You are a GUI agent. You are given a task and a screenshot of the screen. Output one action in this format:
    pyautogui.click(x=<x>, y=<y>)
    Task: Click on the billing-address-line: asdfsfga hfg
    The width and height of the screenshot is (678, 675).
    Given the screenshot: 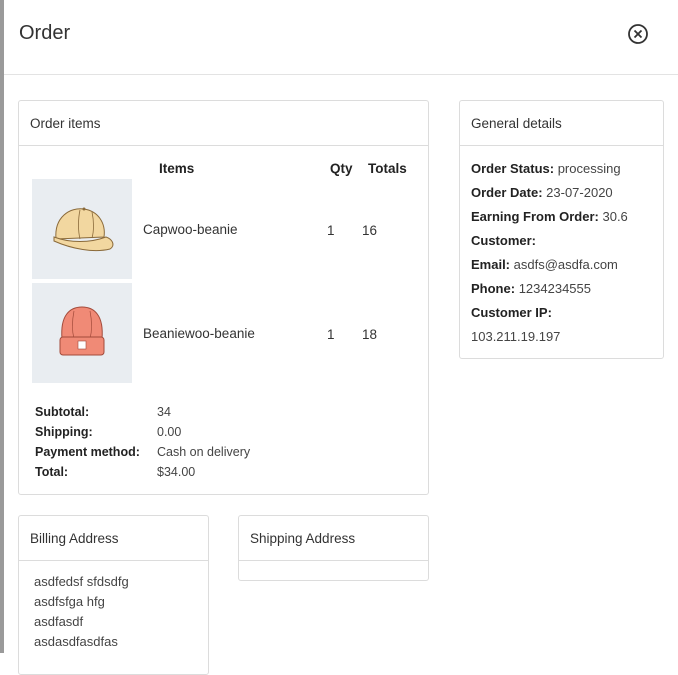 What is the action you would take?
    pyautogui.click(x=69, y=601)
    